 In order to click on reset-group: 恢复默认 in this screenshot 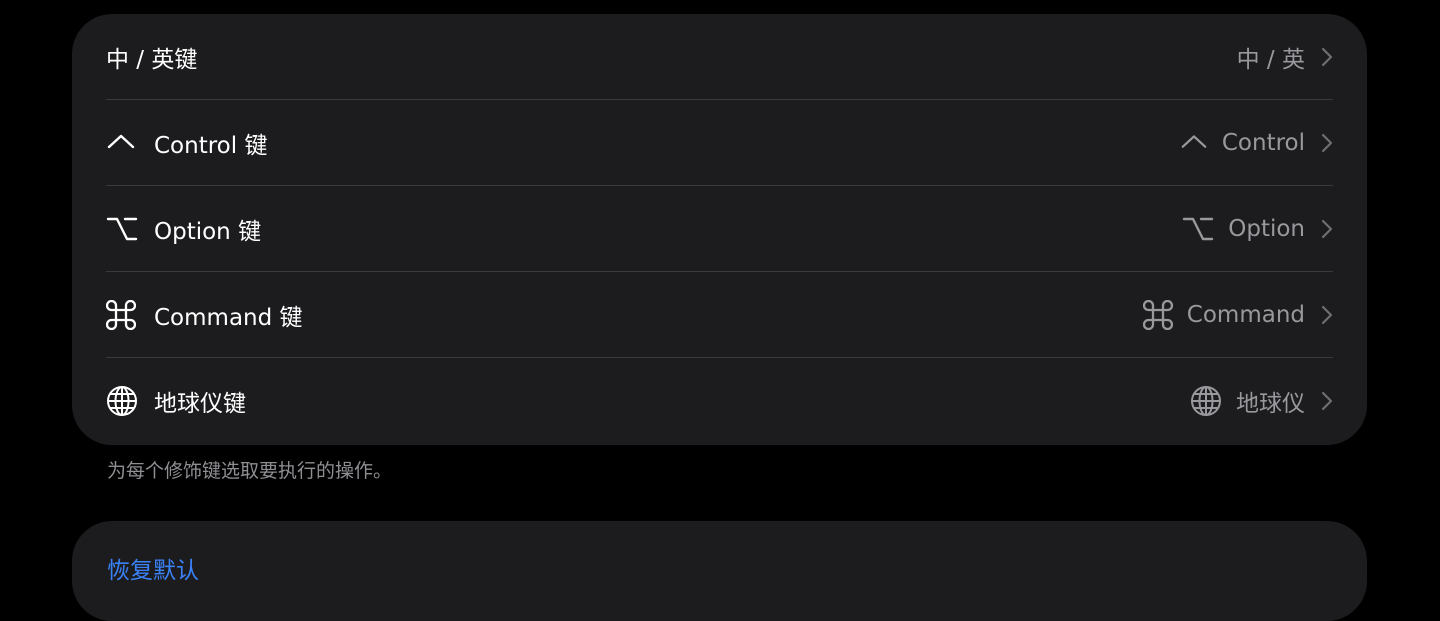, I will do `click(719, 571)`.